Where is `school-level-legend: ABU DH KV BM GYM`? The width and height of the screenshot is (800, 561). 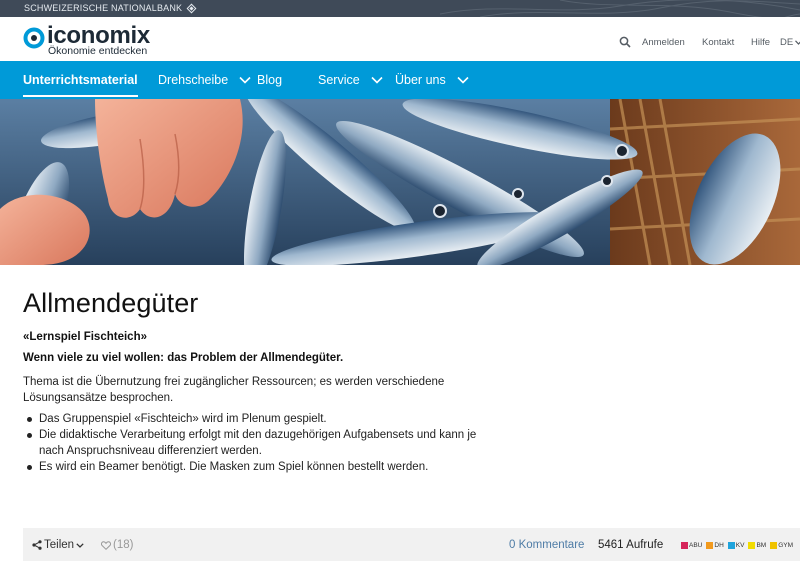 school-level-legend: ABU DH KV BM GYM is located at coordinates (737, 545).